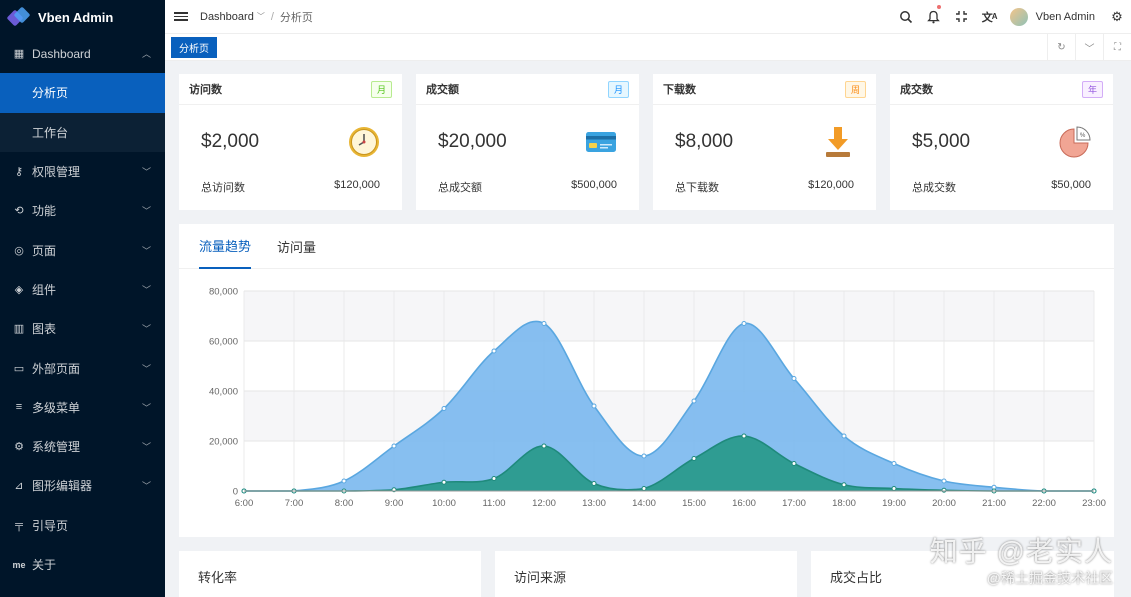  I want to click on sidebar-item-label: 图形编辑器, so click(62, 486).